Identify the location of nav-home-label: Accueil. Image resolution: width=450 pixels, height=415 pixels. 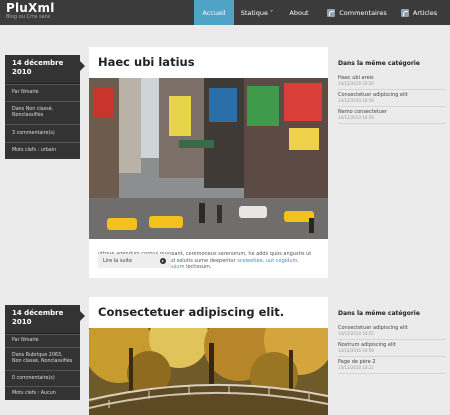
(214, 12).